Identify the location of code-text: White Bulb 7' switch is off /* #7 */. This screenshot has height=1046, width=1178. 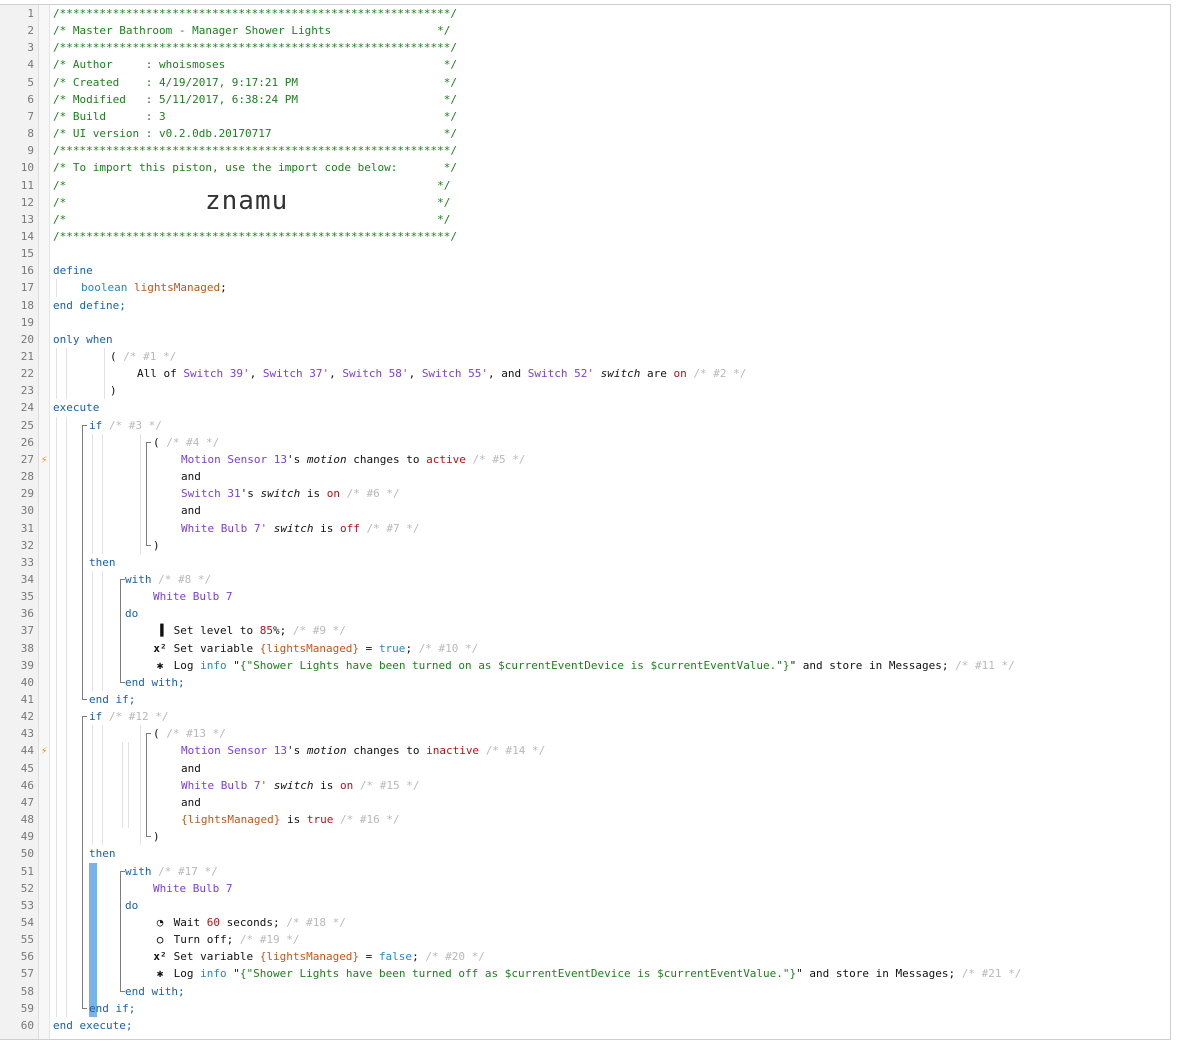
(300, 528).